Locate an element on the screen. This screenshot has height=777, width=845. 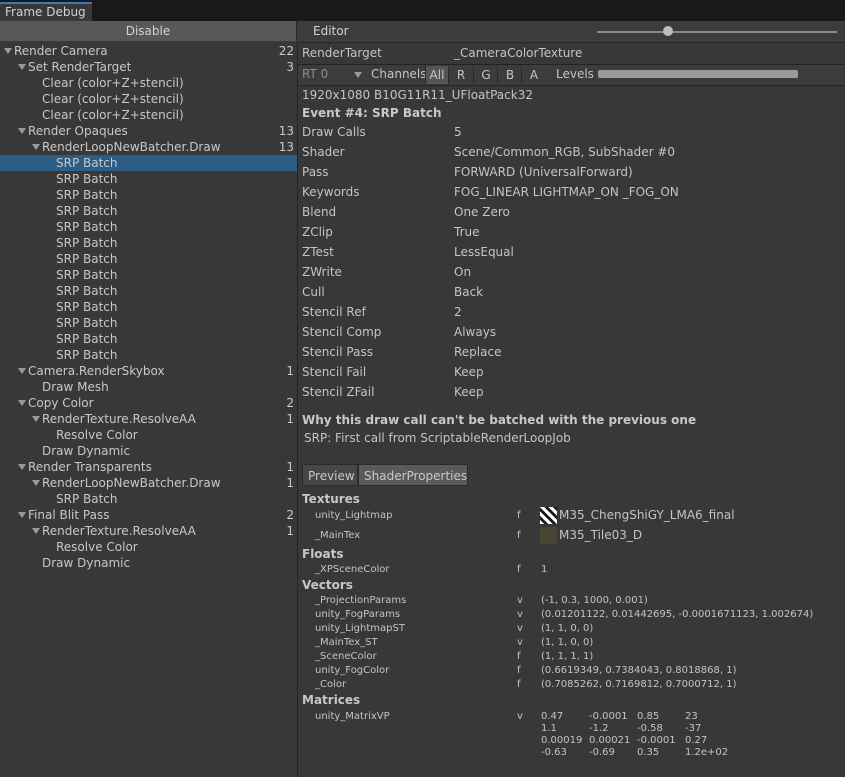
tree-row-label: RenderTexture.ResolveAA is located at coordinates (119, 531).